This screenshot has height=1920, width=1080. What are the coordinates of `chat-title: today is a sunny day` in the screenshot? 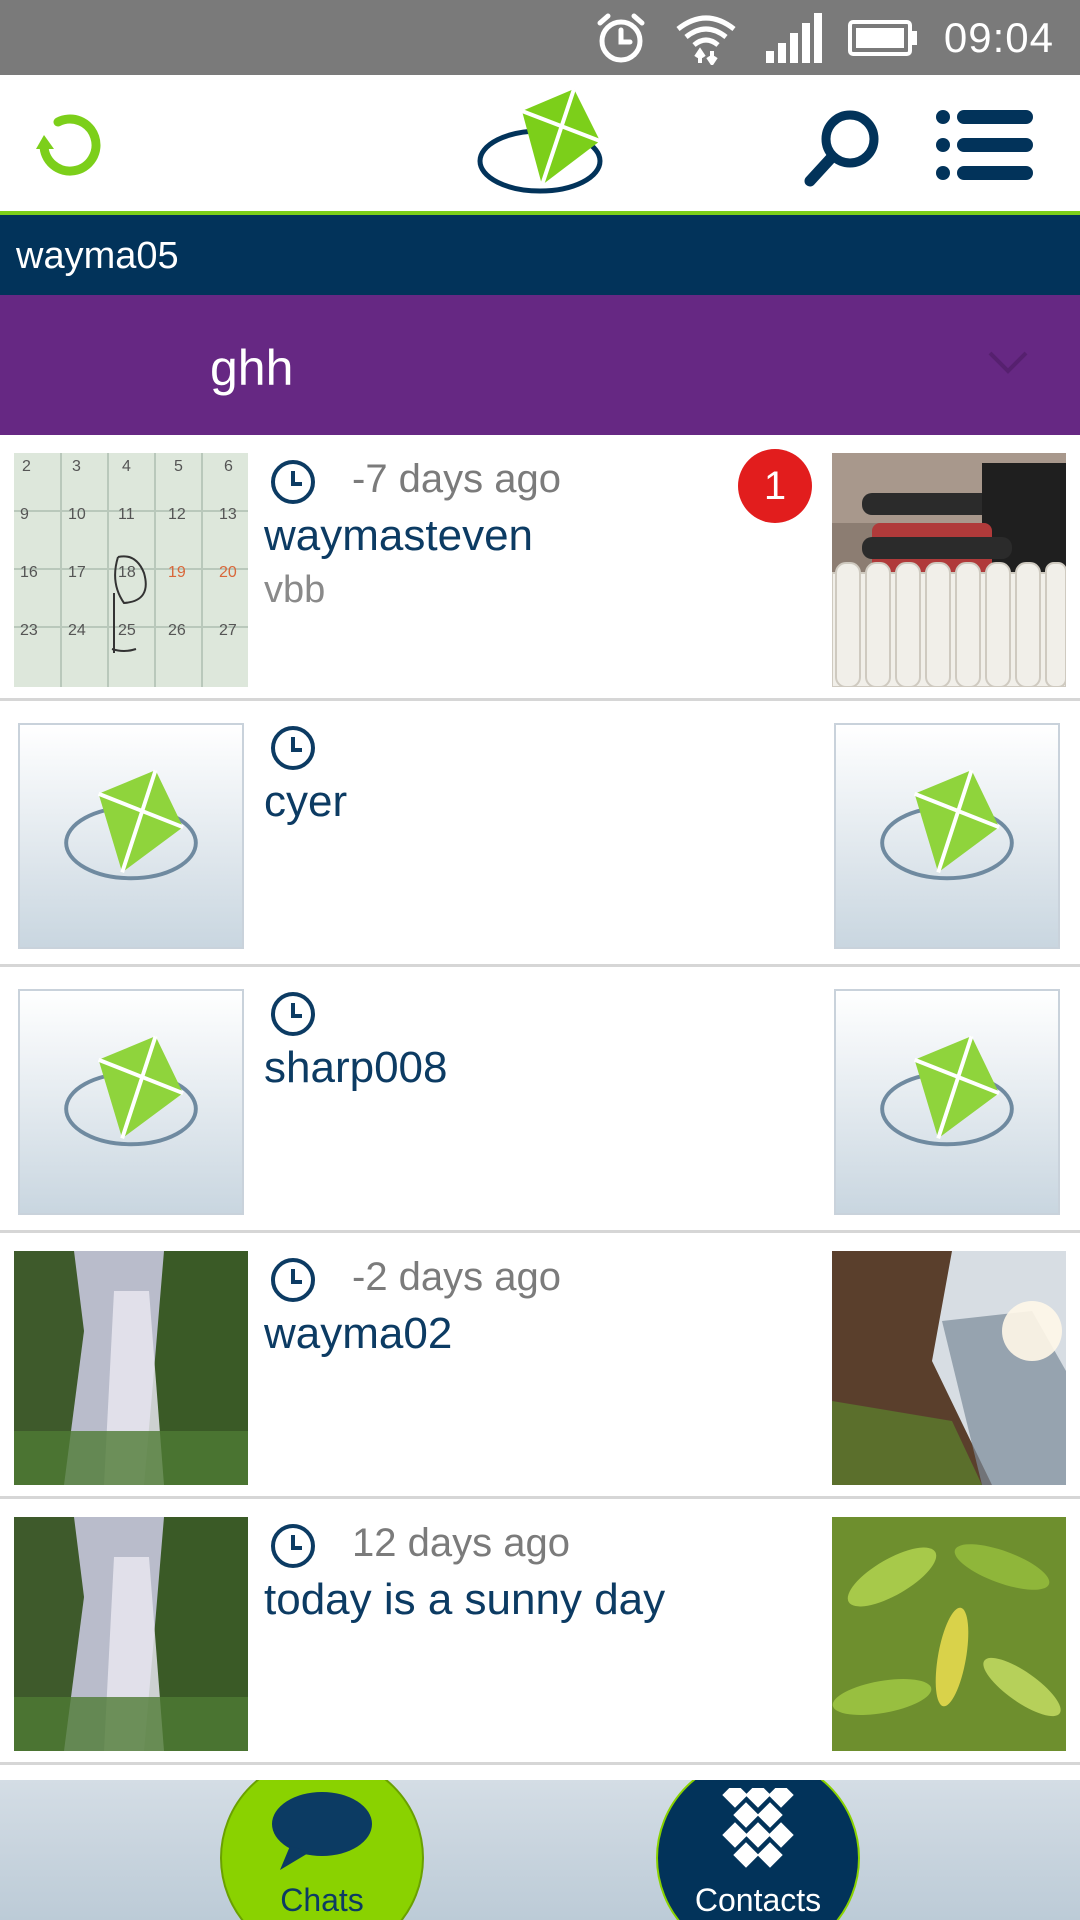 It's located at (465, 1599).